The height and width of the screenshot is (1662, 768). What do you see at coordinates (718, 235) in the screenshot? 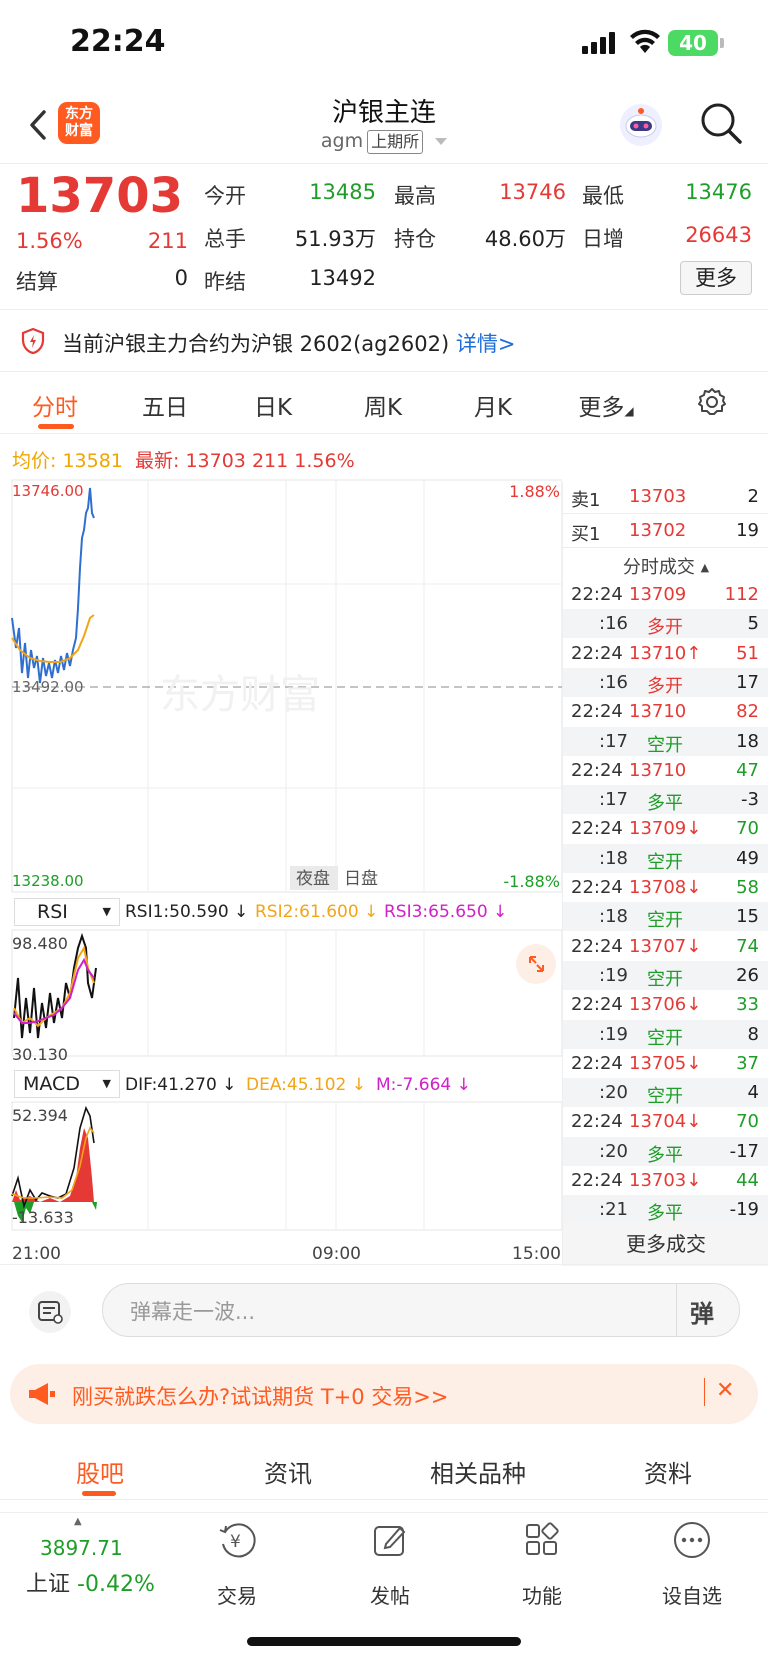
I see `daily-increase-value: 26643` at bounding box center [718, 235].